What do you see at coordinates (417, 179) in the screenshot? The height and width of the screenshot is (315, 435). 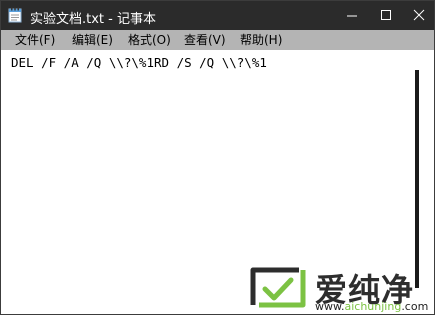 I see `scroll-thumb` at bounding box center [417, 179].